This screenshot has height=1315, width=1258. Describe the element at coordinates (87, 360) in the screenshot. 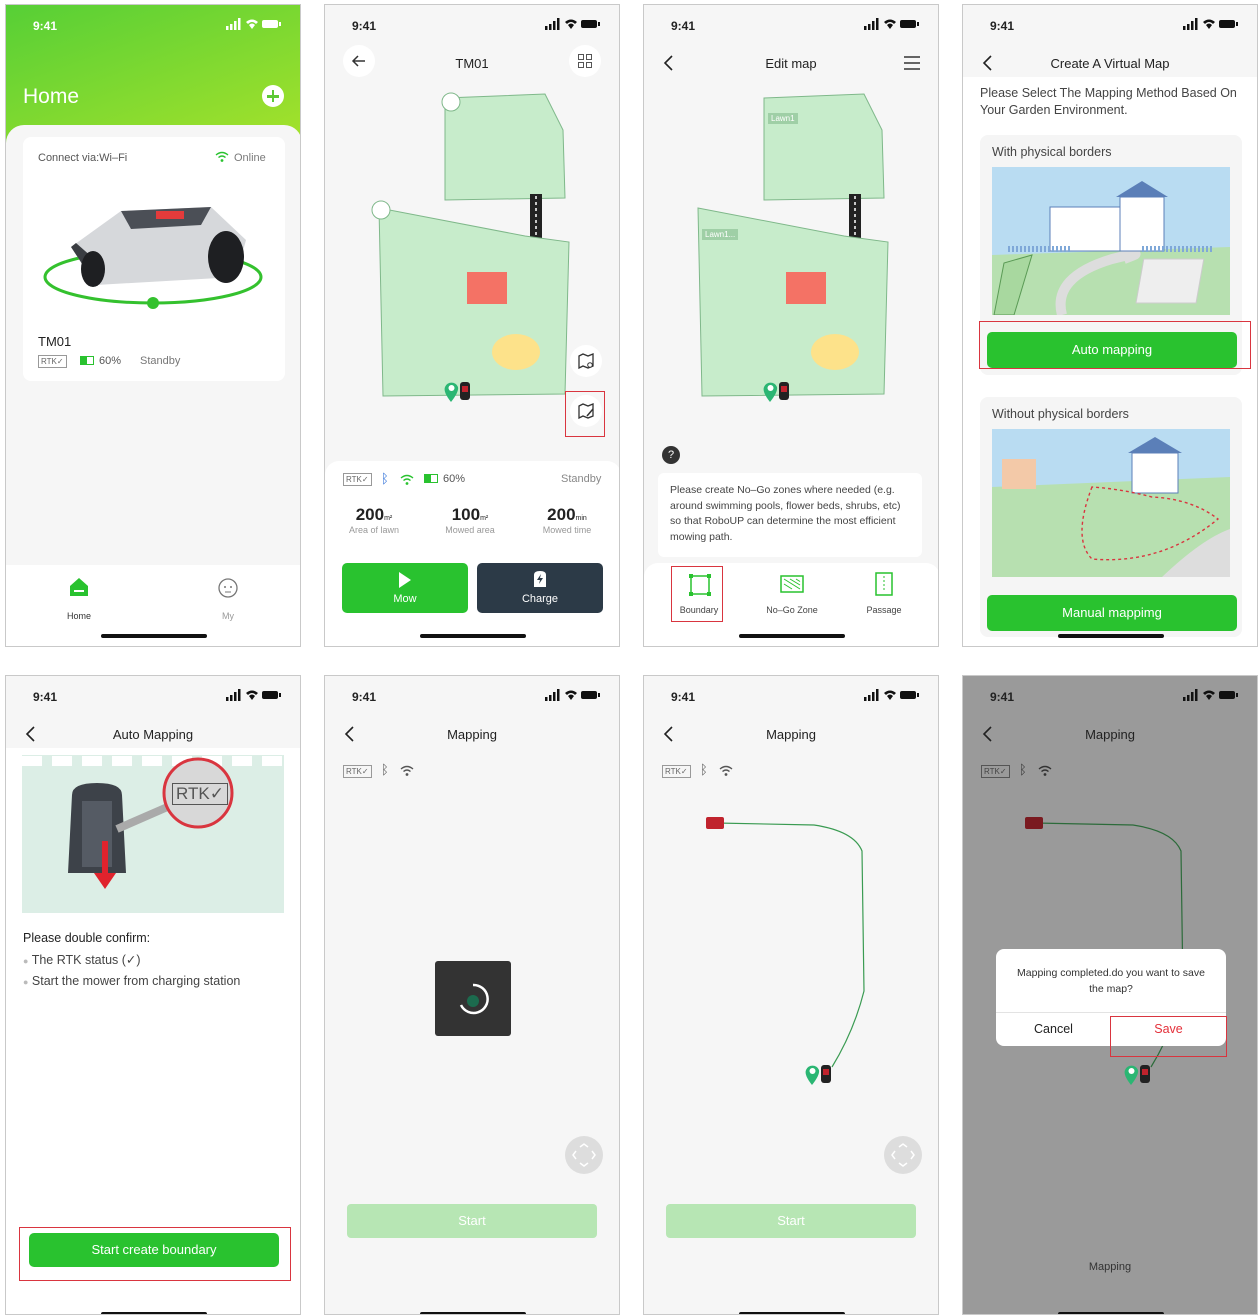

I see `battery-icon` at that location.